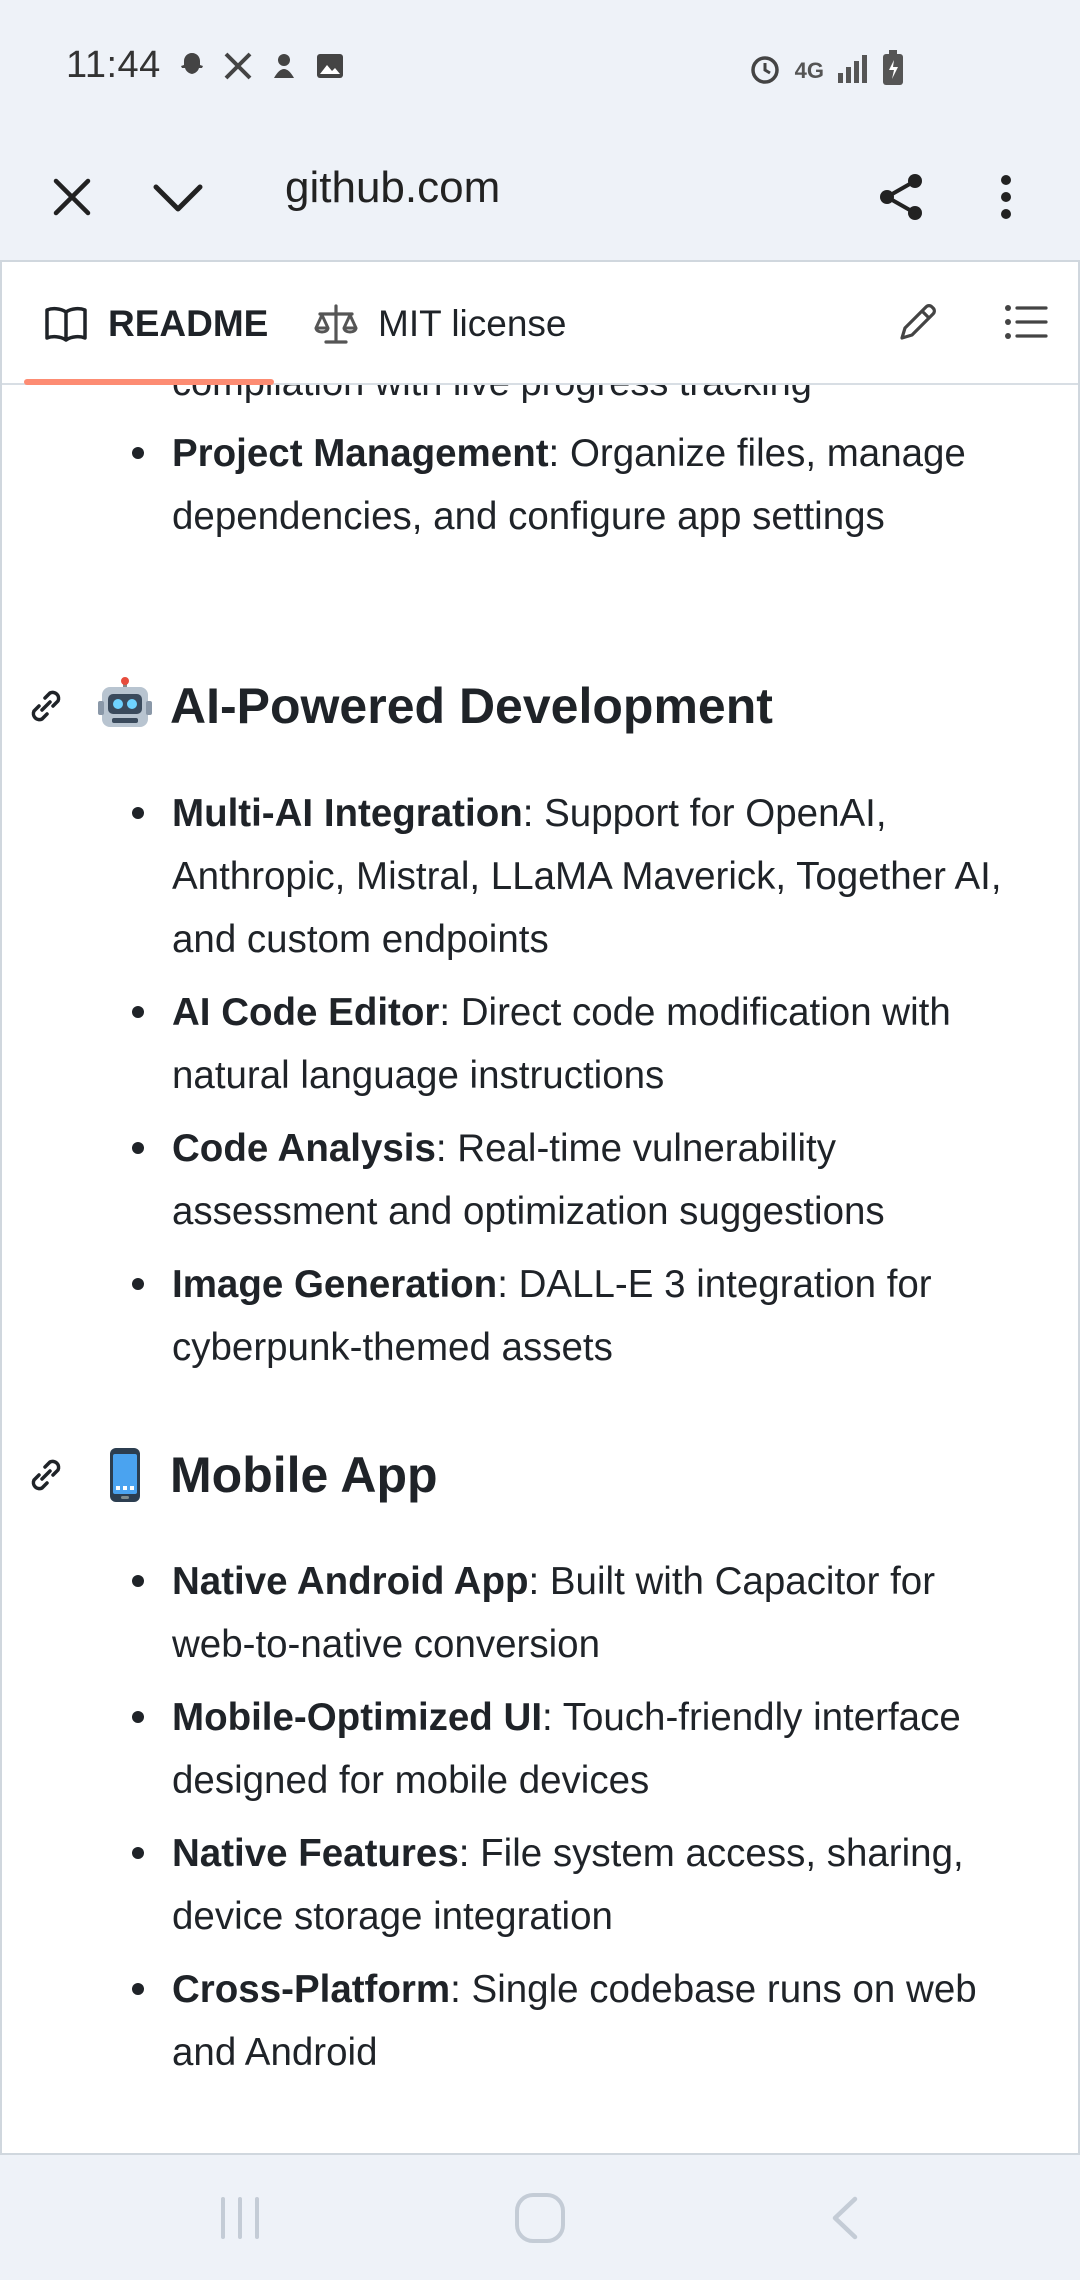 The height and width of the screenshot is (2280, 1080). I want to click on feature-name: Project Management, so click(360, 453).